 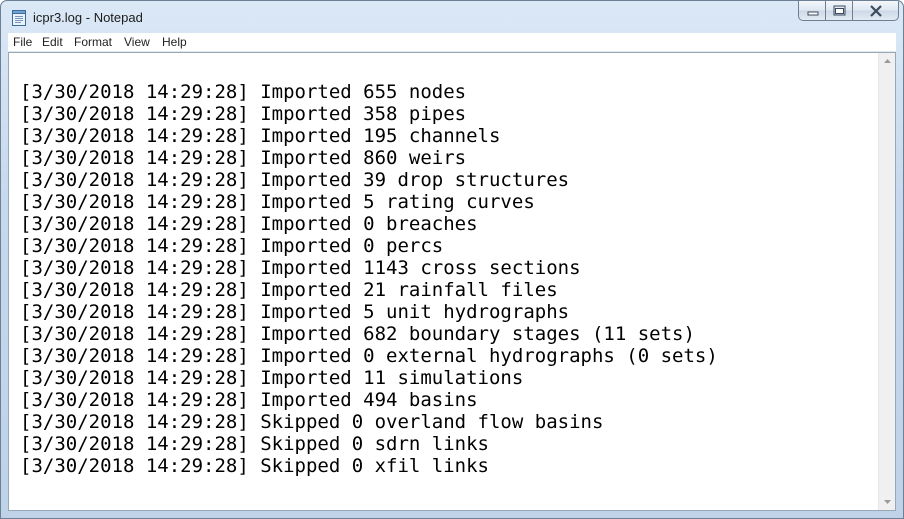 I want to click on vertical-scrollbar, so click(x=886, y=281).